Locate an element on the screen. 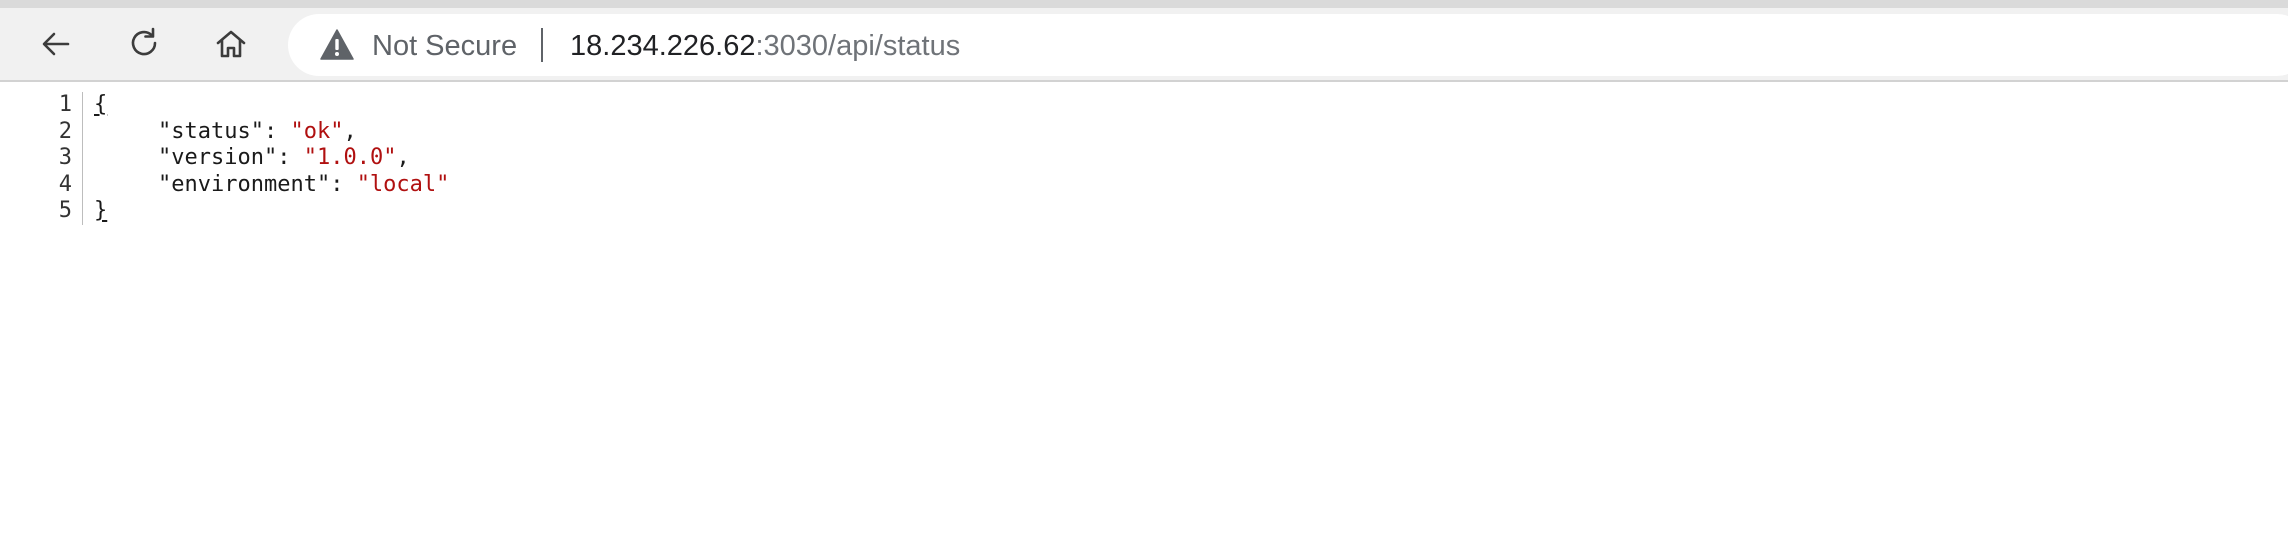  back-button is located at coordinates (56, 44).